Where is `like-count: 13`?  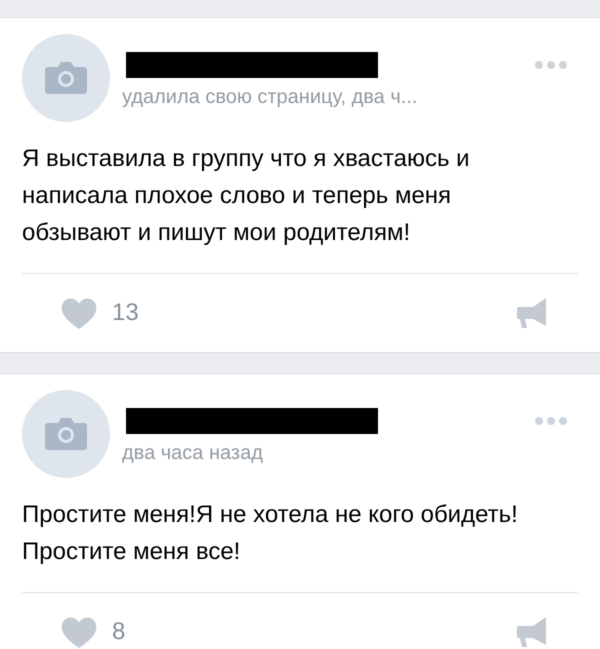 like-count: 13 is located at coordinates (126, 313).